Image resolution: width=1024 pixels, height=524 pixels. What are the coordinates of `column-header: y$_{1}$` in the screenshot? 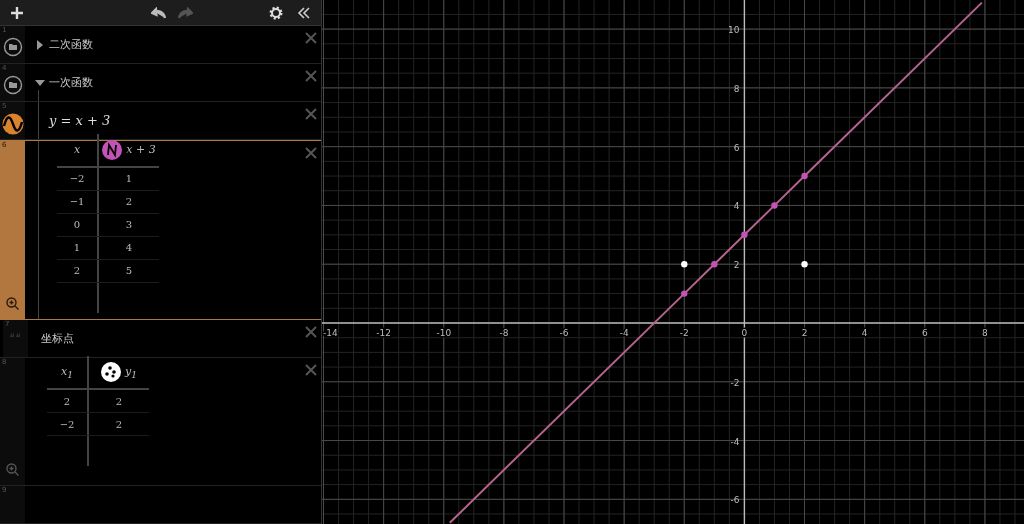 It's located at (130, 372).